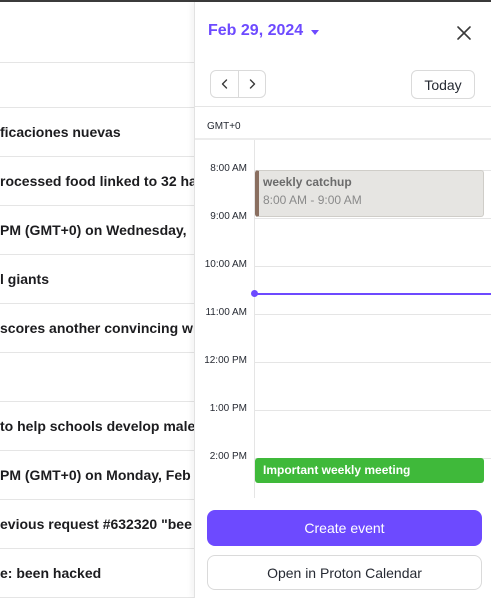 Image resolution: width=491 pixels, height=598 pixels. Describe the element at coordinates (93, 230) in the screenshot. I see `mail-row-subject: PM (GMT+0) on Wednesday,` at that location.